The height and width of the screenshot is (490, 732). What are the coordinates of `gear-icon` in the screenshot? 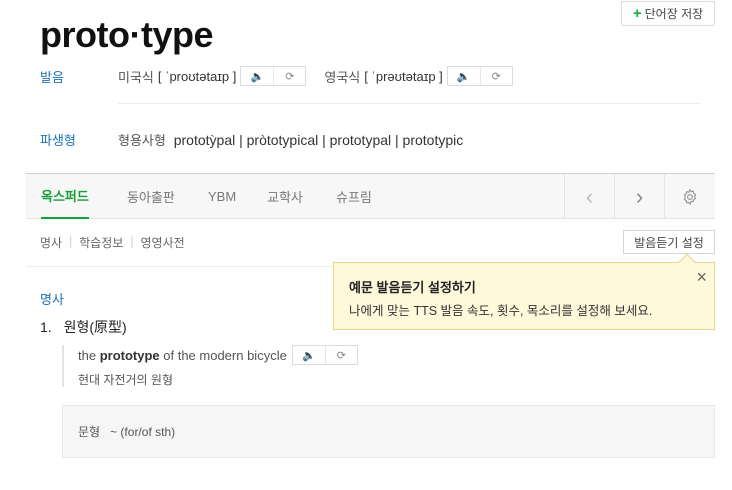 It's located at (689, 196).